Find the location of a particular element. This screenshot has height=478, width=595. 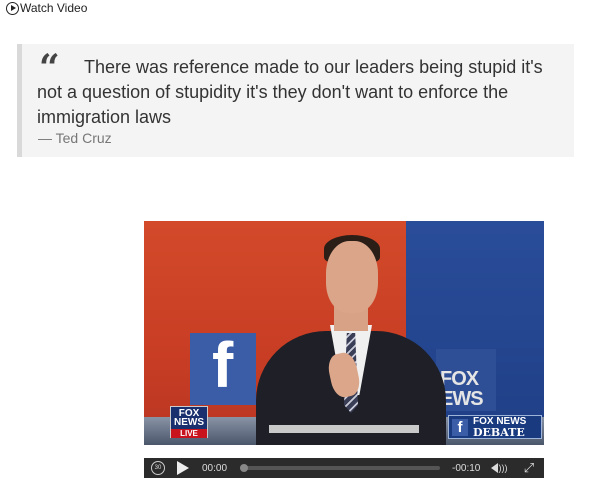

play-button is located at coordinates (183, 468).